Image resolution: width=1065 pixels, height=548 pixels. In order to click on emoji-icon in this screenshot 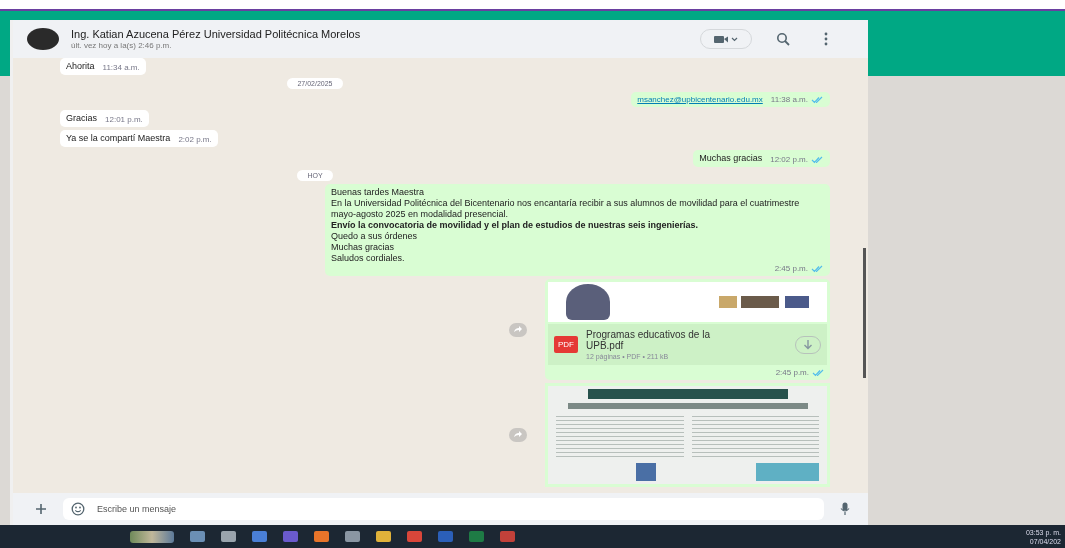, I will do `click(78, 509)`.